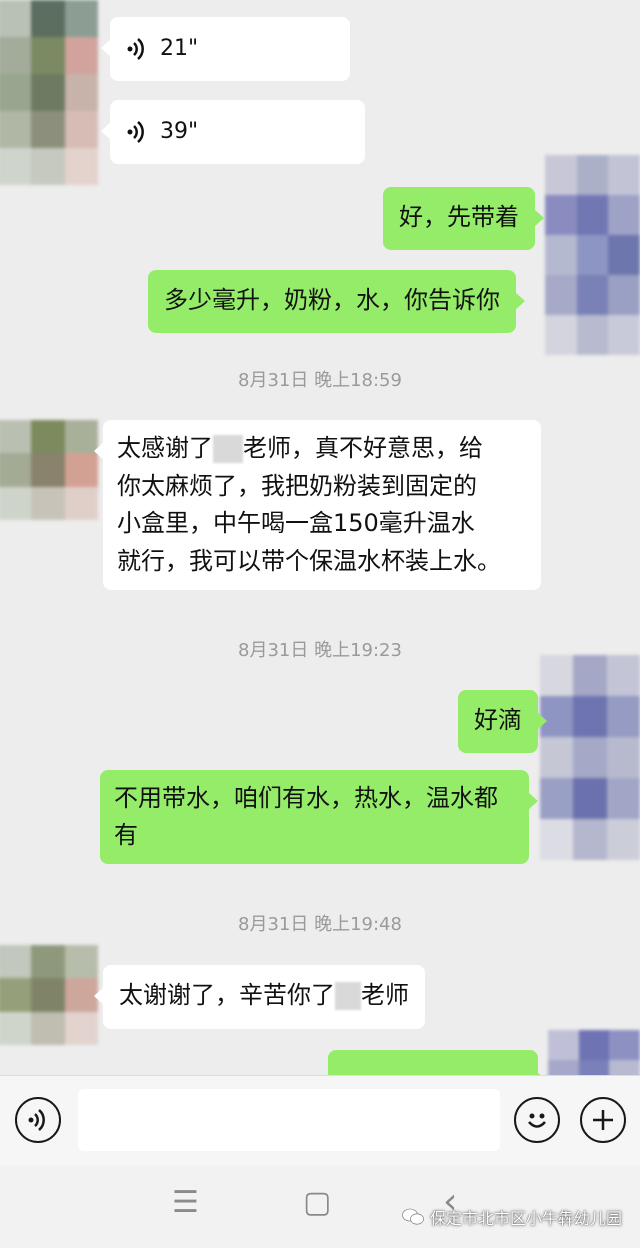  I want to click on timestamp: 8月31日 晚上18:59, so click(320, 380).